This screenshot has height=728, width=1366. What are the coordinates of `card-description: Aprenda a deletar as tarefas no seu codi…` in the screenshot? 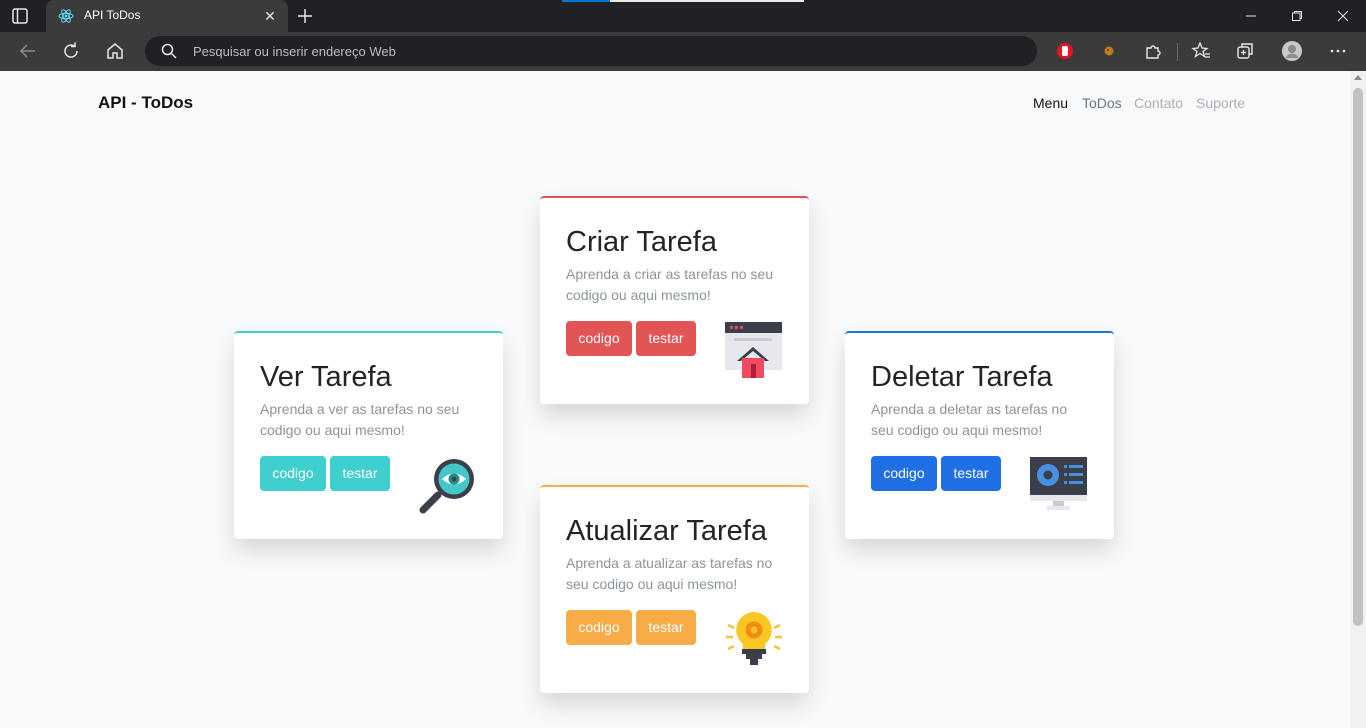 It's located at (969, 419).